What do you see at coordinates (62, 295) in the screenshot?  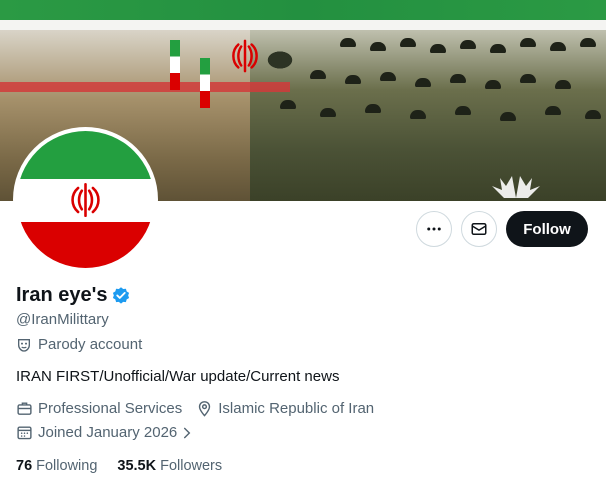 I see `display-name: Iran eye's` at bounding box center [62, 295].